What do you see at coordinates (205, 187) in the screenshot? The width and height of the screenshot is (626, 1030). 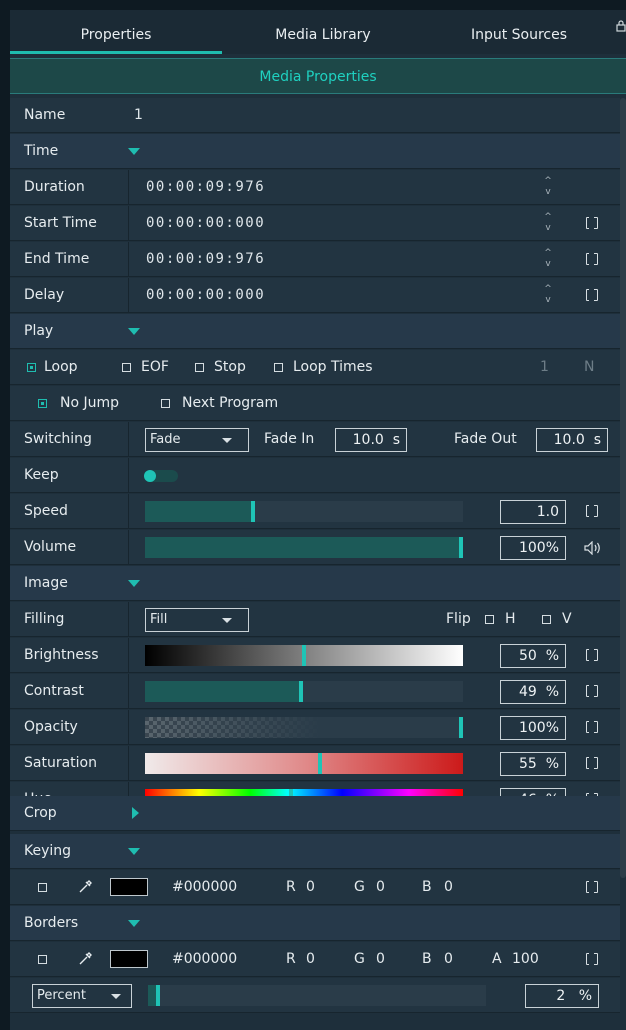 I see `duration-value: 00:00:09:976` at bounding box center [205, 187].